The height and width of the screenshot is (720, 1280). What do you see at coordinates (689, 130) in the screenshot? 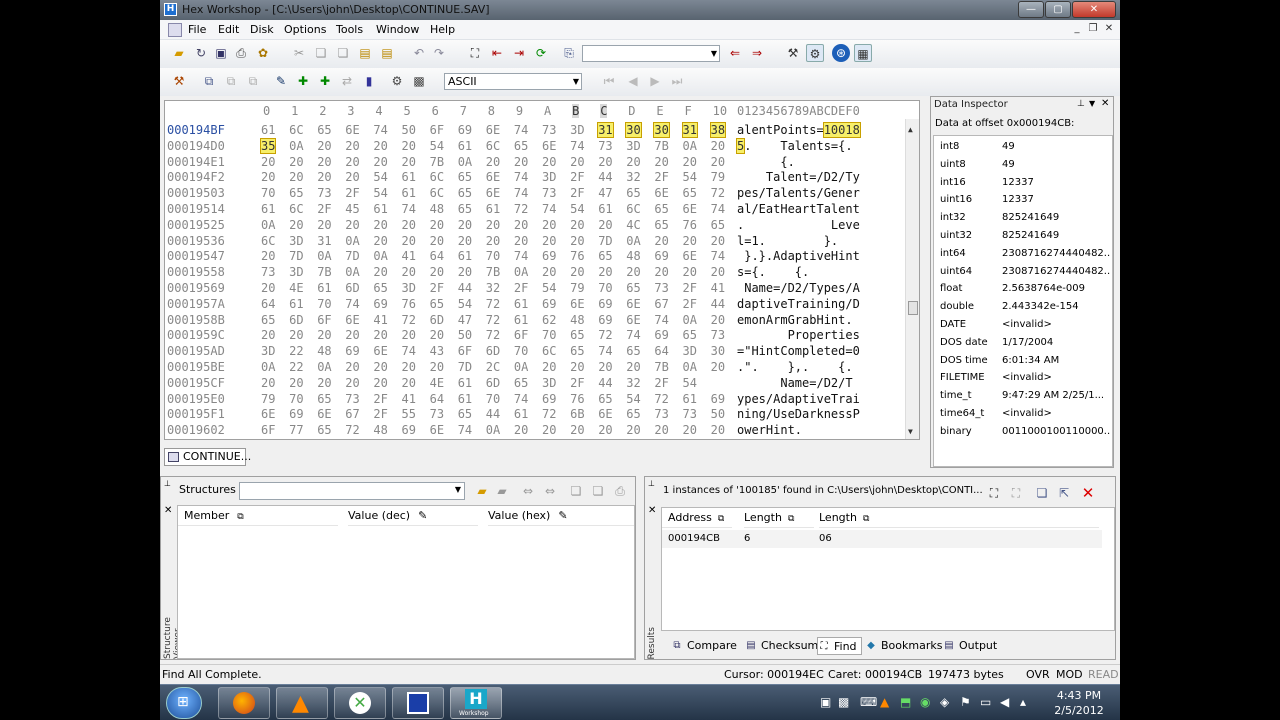
I see `hex-byte: 31` at bounding box center [689, 130].